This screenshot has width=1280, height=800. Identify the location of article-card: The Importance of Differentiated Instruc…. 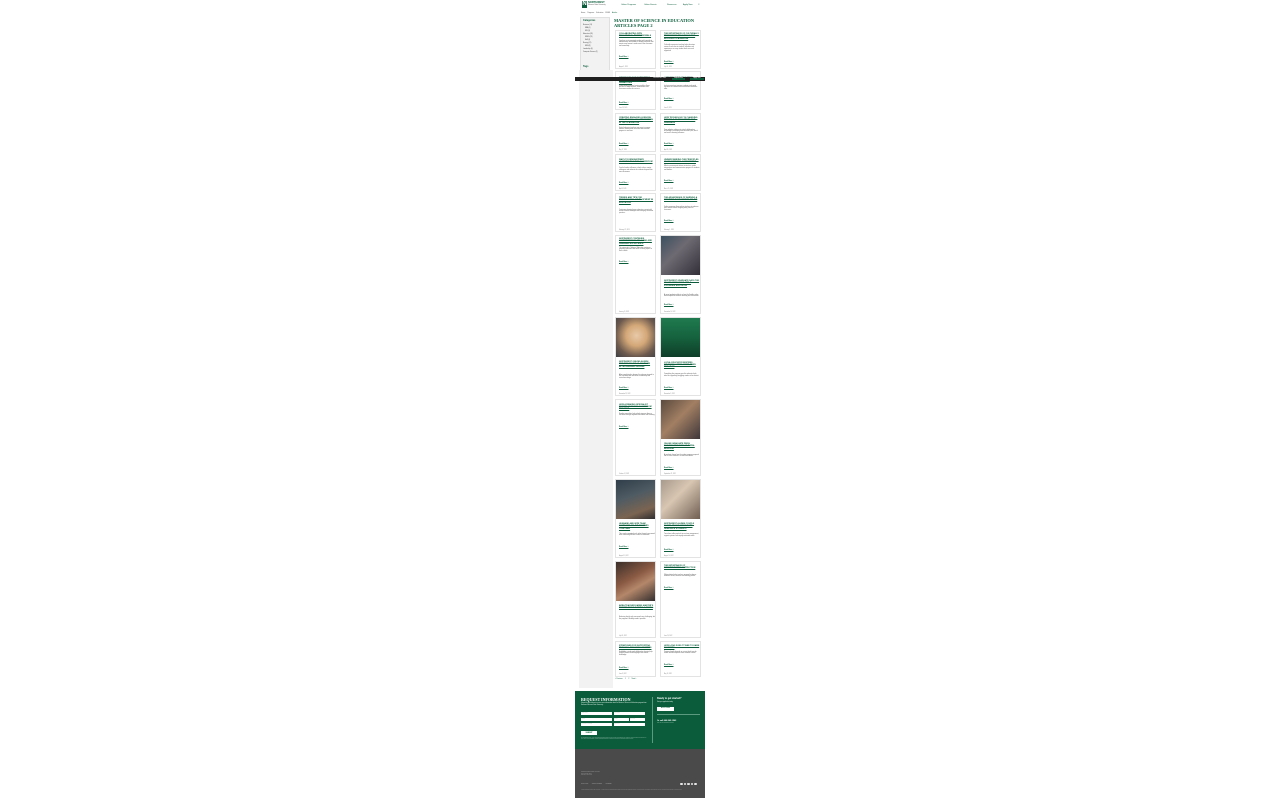
(680, 599).